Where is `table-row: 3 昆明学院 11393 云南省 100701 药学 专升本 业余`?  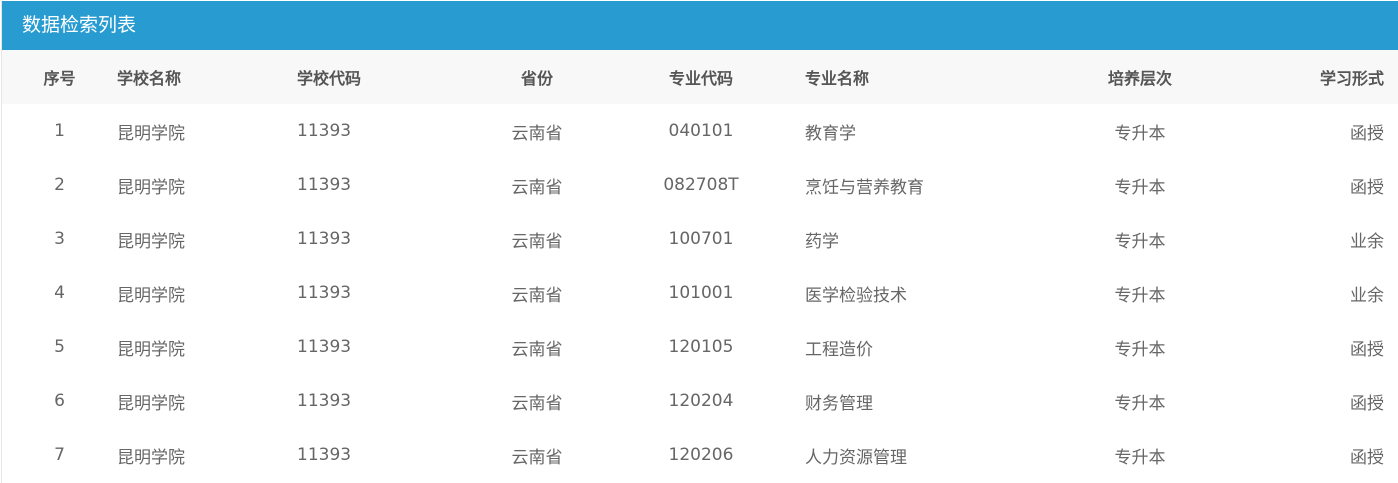 table-row: 3 昆明学院 11393 云南省 100701 药学 专升本 业余 is located at coordinates (700, 239).